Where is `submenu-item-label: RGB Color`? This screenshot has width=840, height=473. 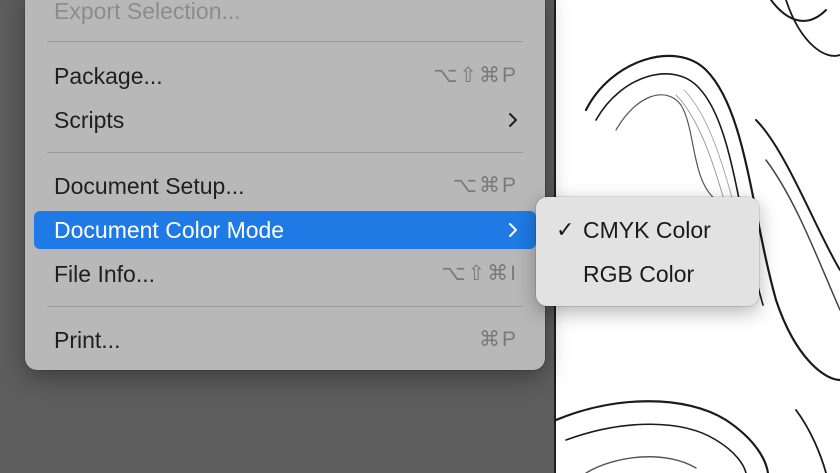 submenu-item-label: RGB Color is located at coordinates (639, 274).